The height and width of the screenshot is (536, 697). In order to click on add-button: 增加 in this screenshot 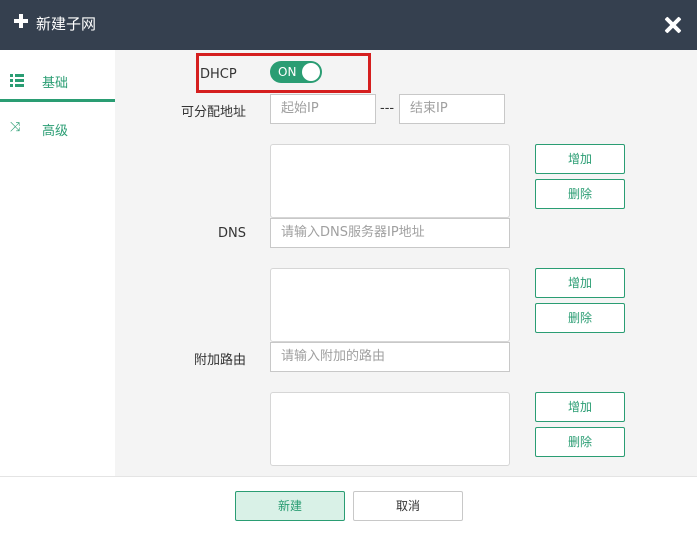, I will do `click(580, 407)`.